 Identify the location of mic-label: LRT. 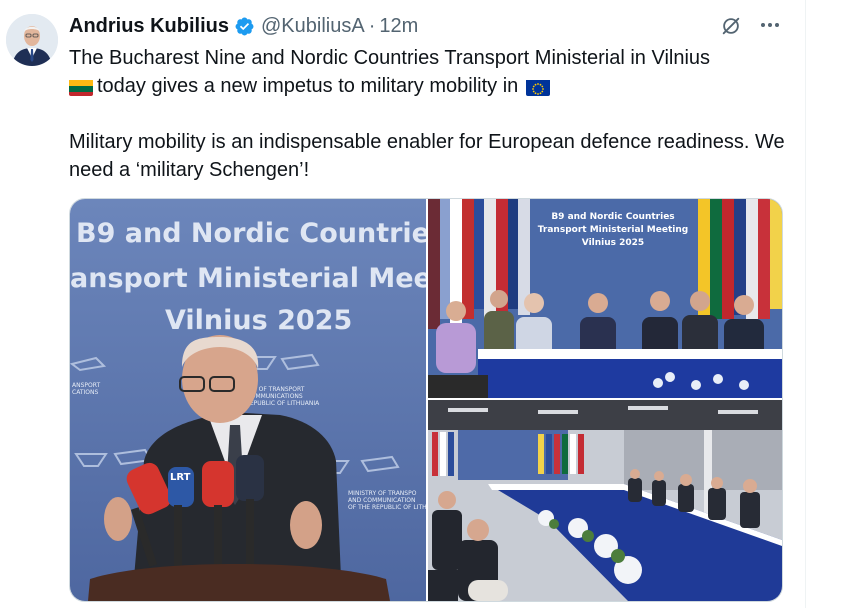
(180, 477).